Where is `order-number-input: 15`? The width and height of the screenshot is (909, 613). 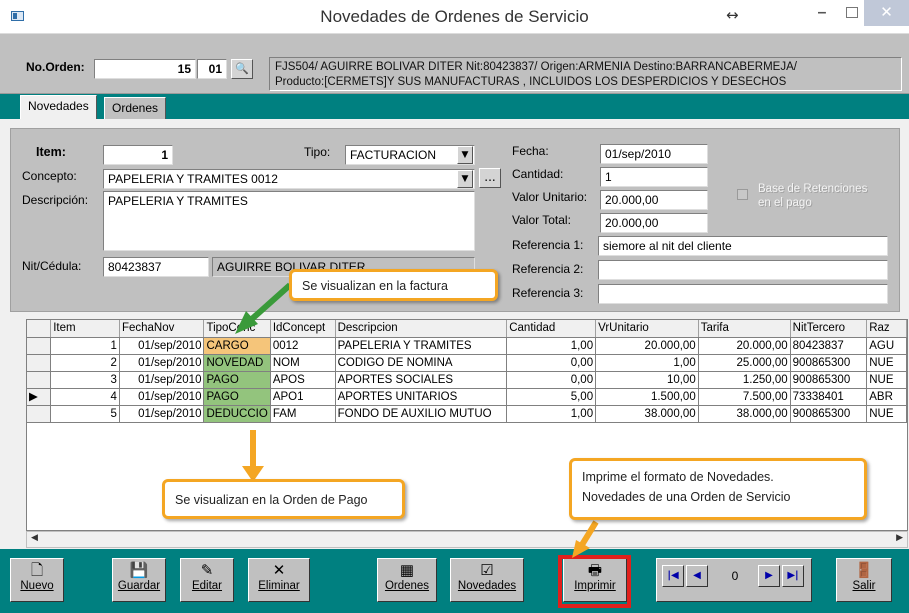
order-number-input: 15 is located at coordinates (145, 69).